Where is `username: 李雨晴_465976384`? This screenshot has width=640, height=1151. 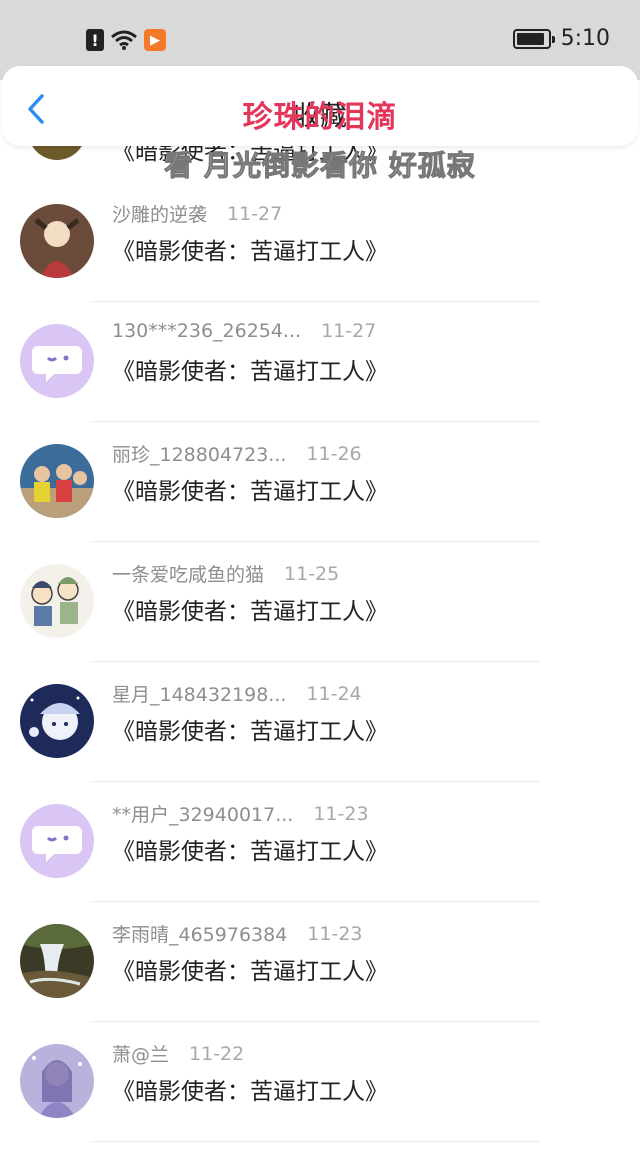
username: 李雨晴_465976384 is located at coordinates (199, 933).